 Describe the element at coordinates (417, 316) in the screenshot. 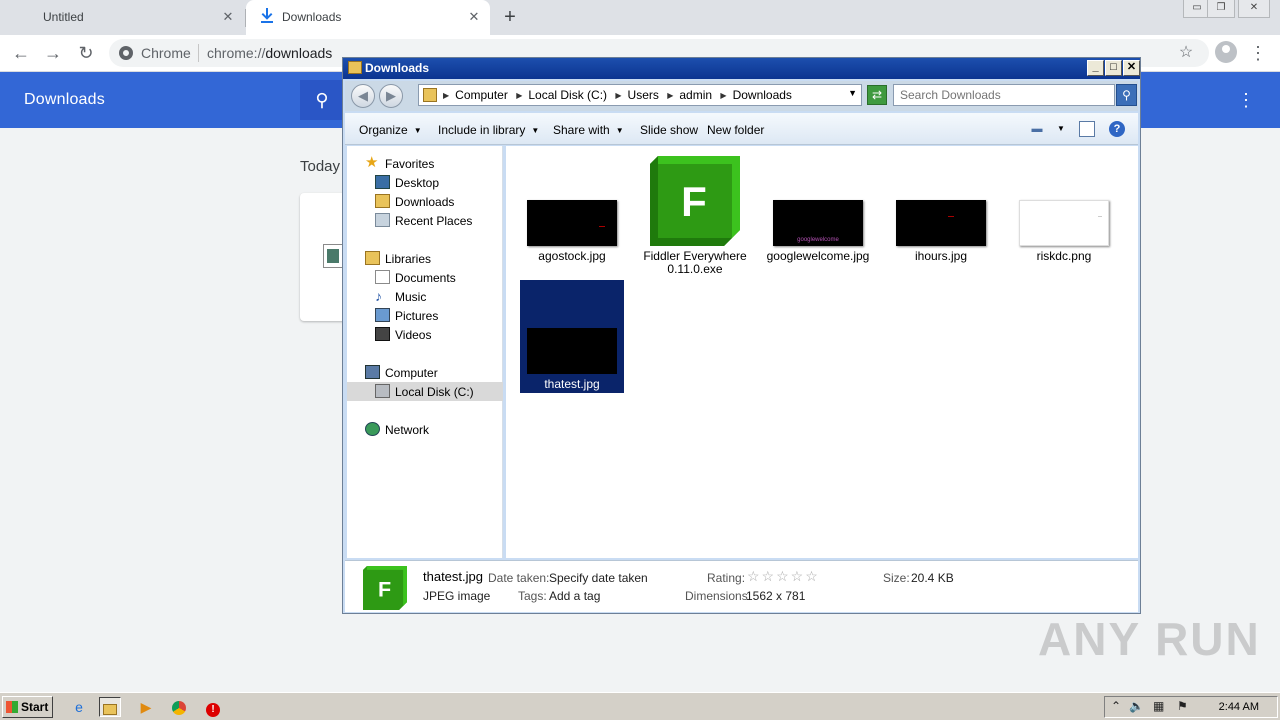

I see `nav-label: Pictures` at that location.